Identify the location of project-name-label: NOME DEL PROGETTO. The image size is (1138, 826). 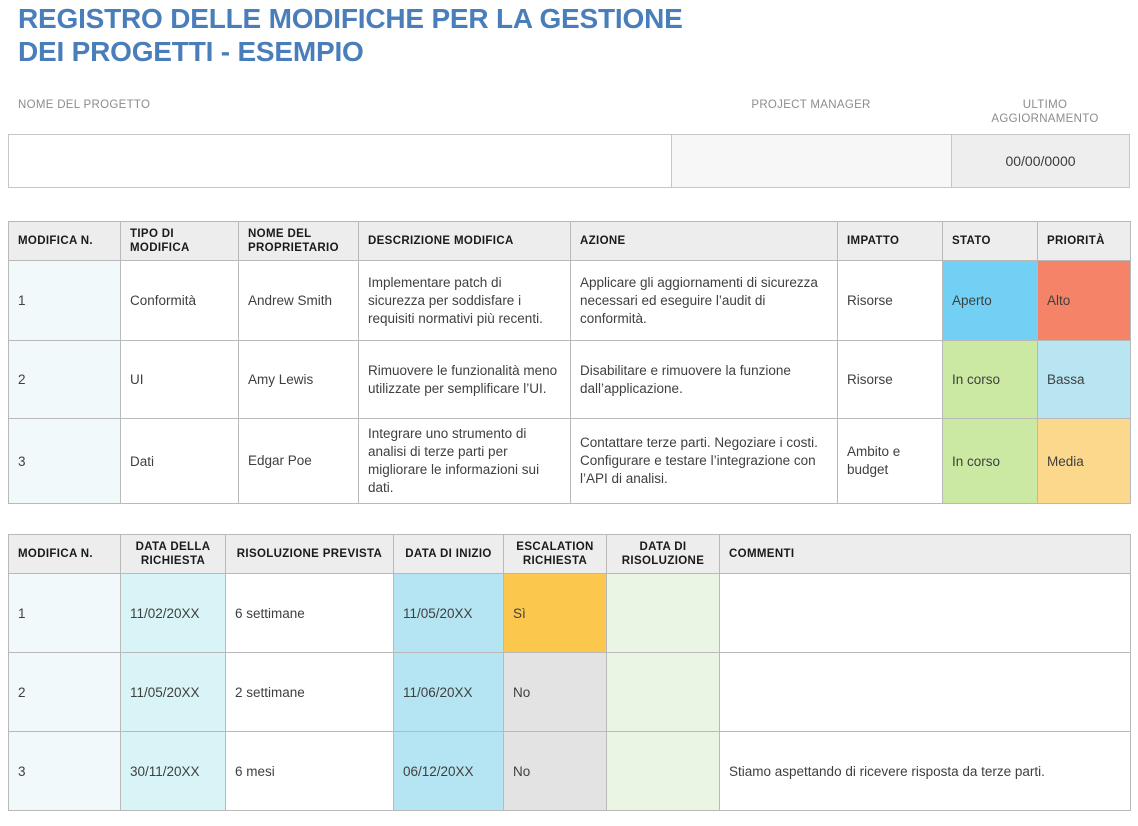
(84, 105).